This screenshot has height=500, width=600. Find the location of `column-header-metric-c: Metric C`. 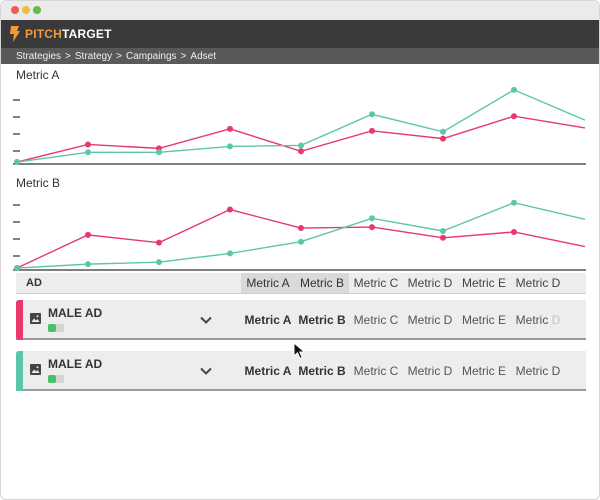

column-header-metric-c: Metric C is located at coordinates (376, 283).